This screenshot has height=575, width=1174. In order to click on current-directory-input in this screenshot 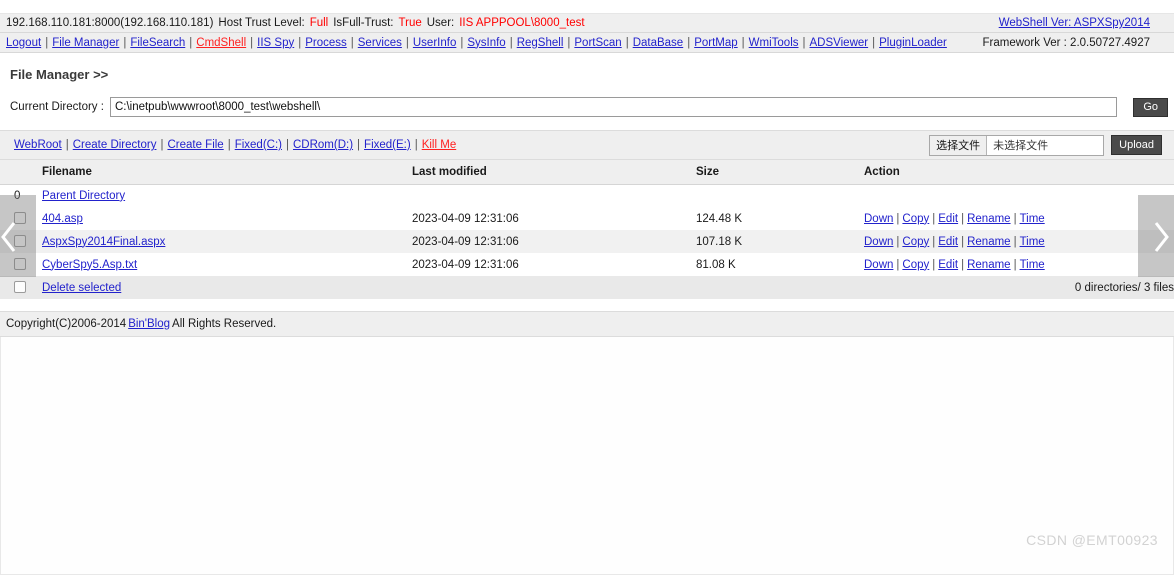, I will do `click(613, 107)`.